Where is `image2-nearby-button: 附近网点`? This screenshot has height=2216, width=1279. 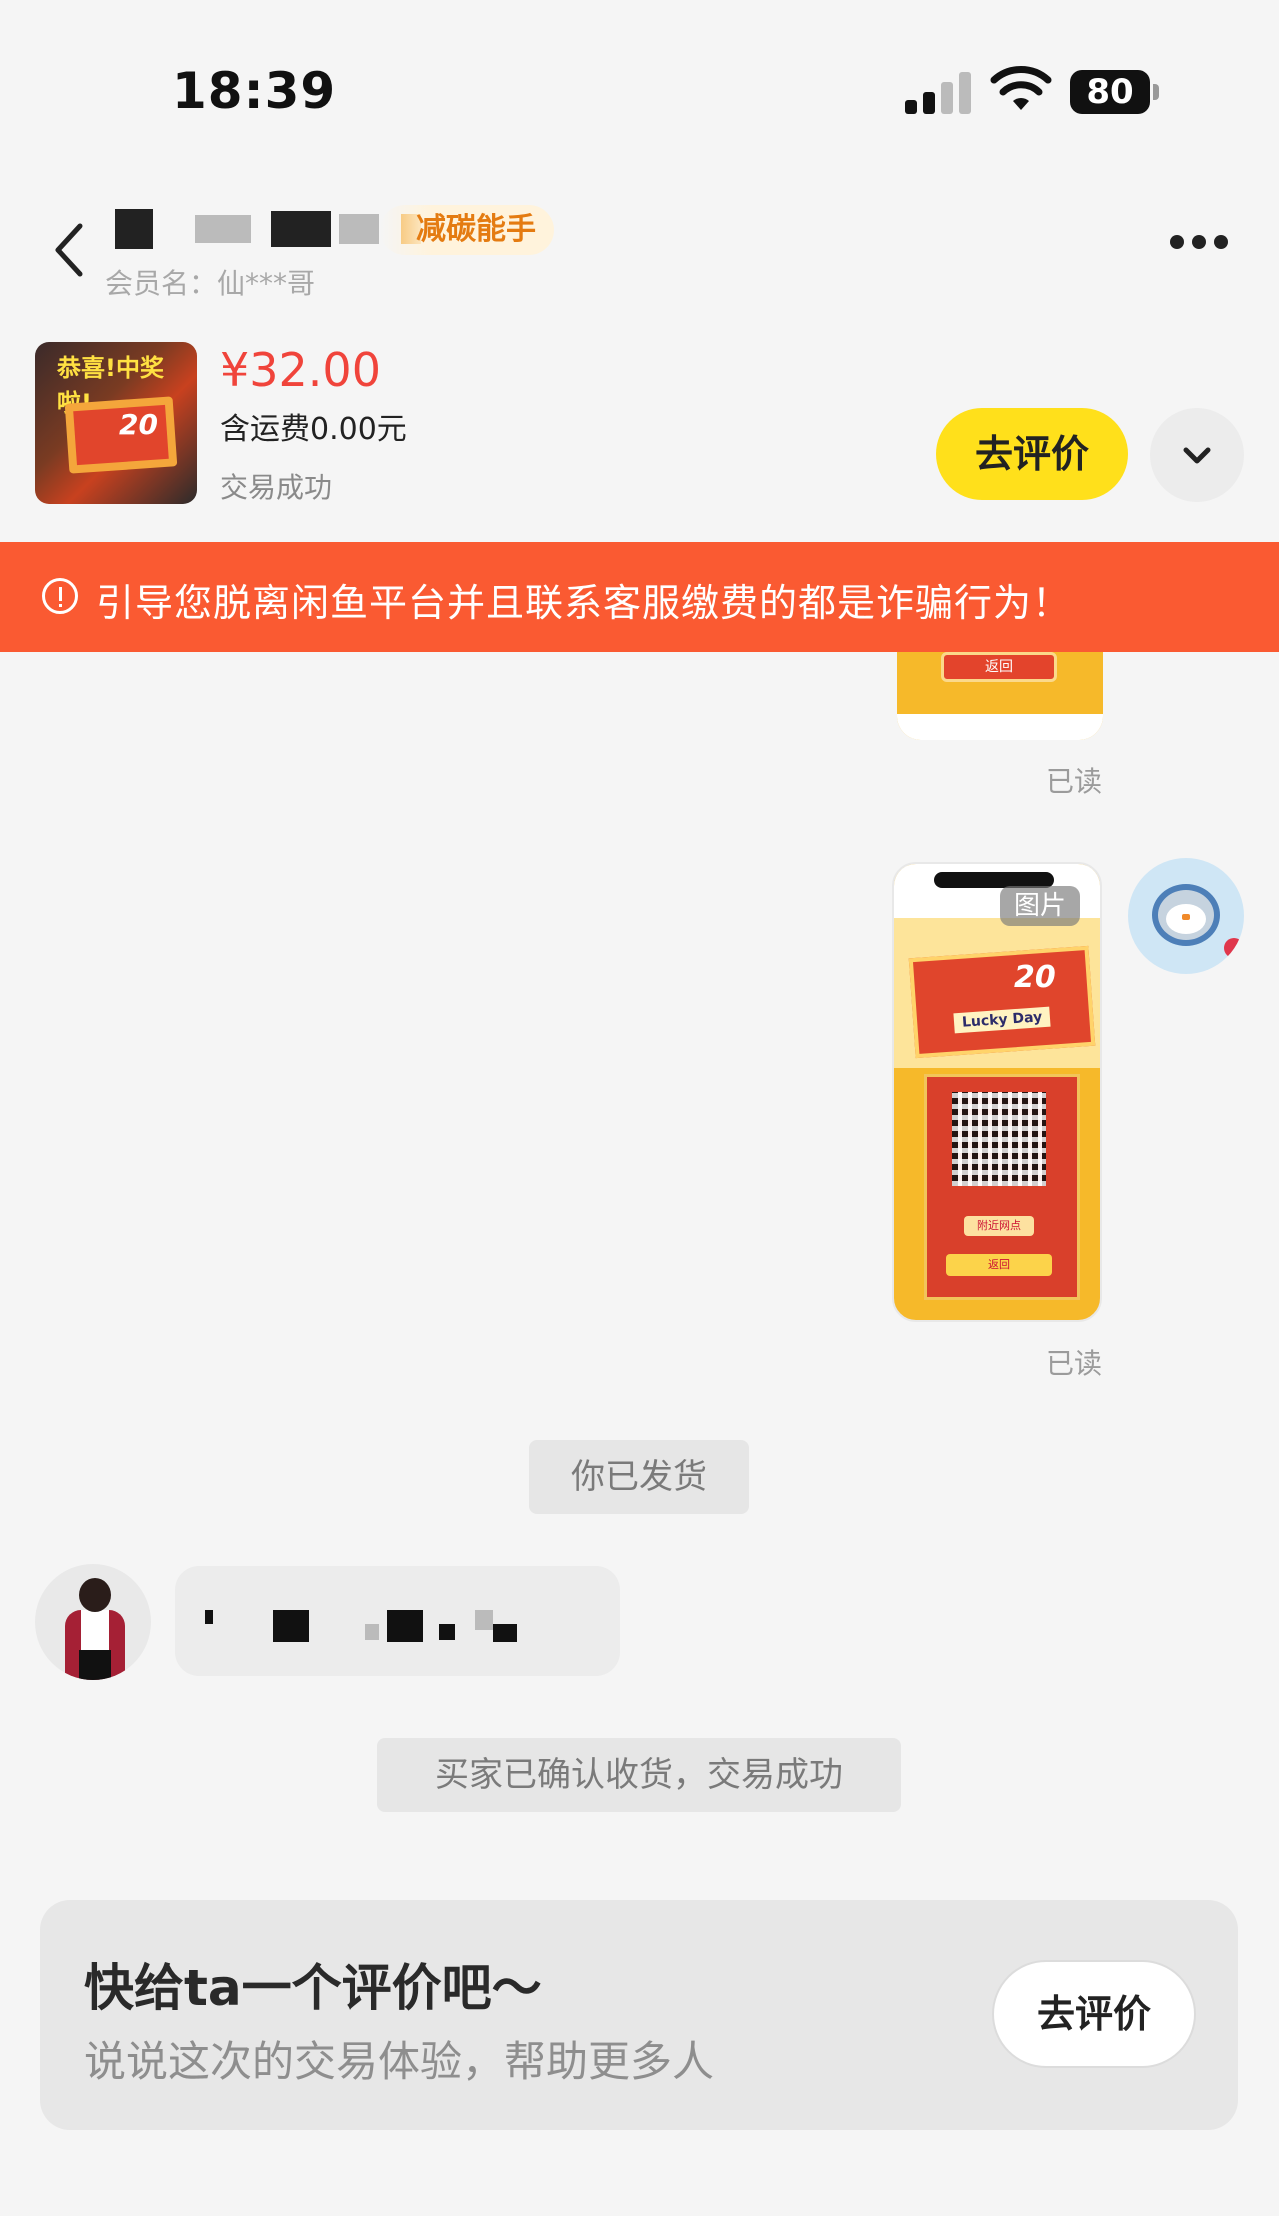
image2-nearby-button: 附近网点 is located at coordinates (999, 1226).